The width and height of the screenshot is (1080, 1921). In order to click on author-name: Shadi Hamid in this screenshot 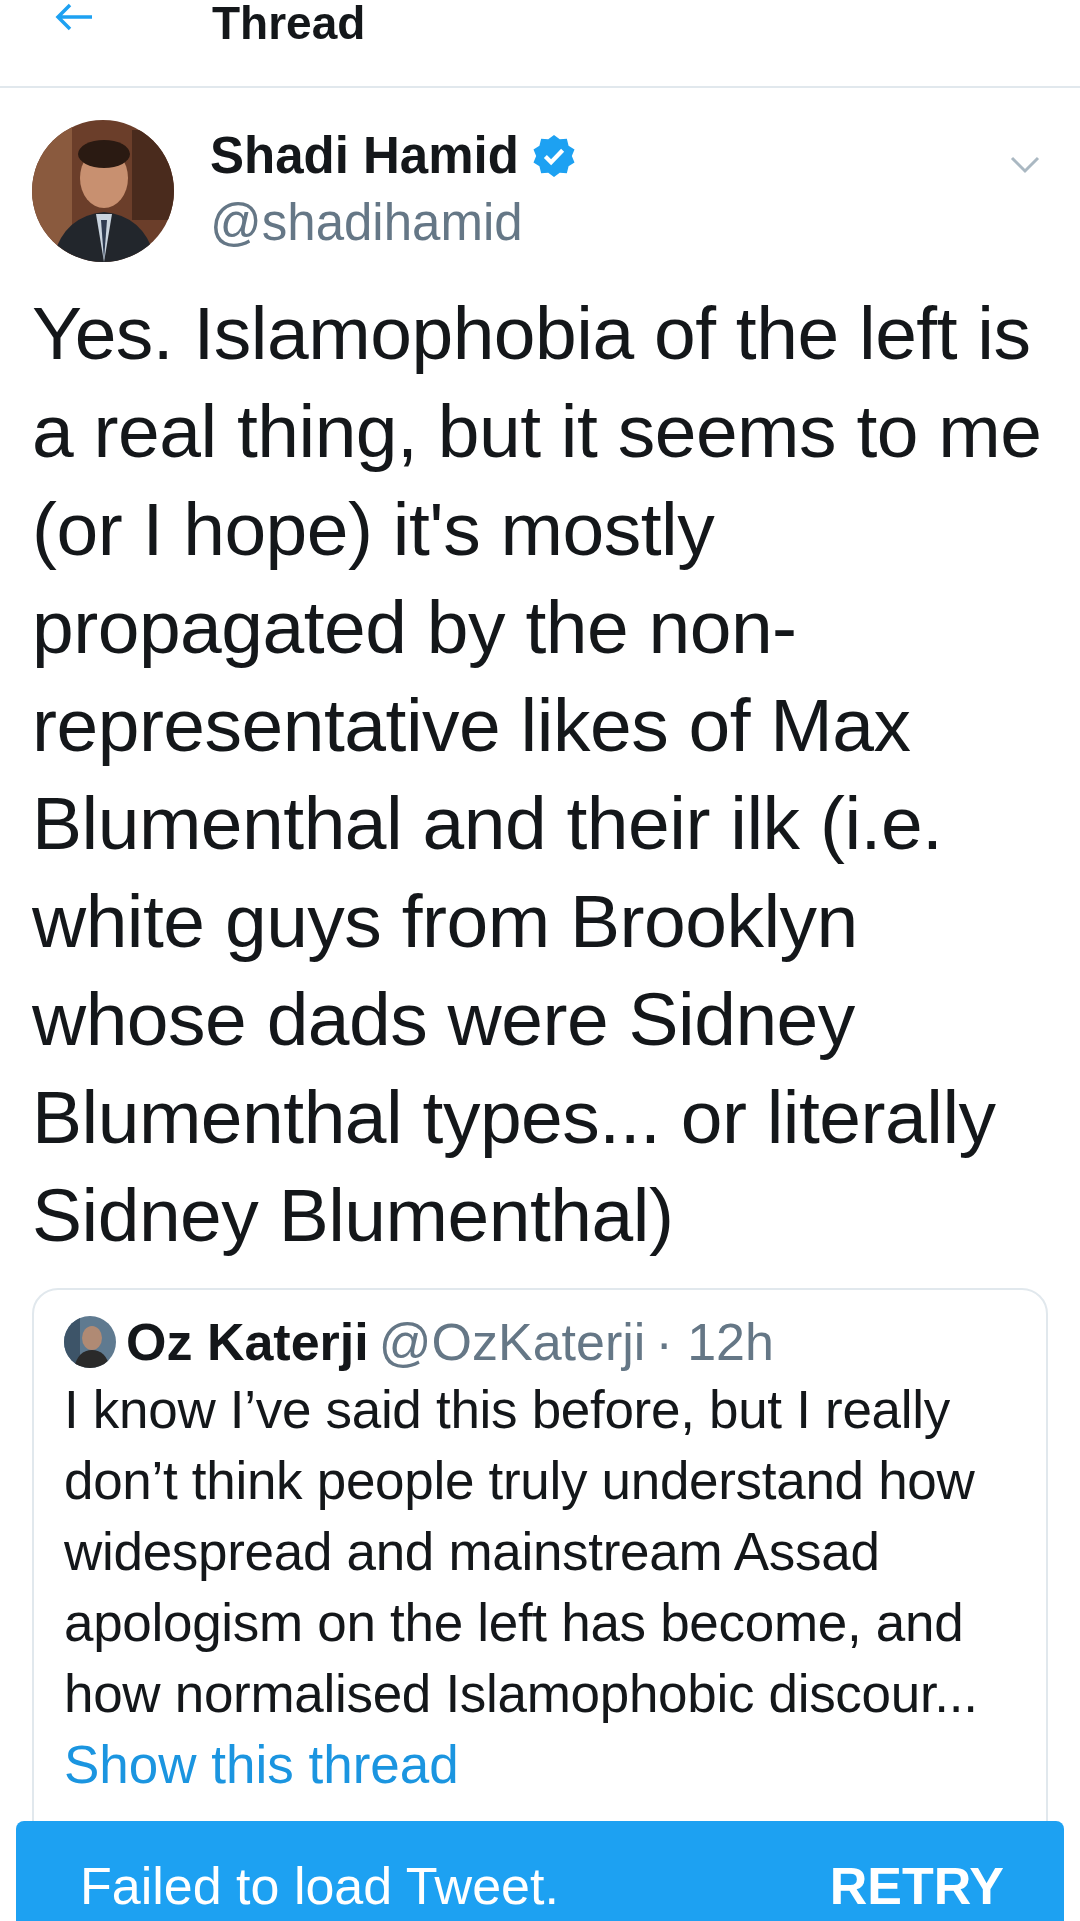, I will do `click(364, 155)`.